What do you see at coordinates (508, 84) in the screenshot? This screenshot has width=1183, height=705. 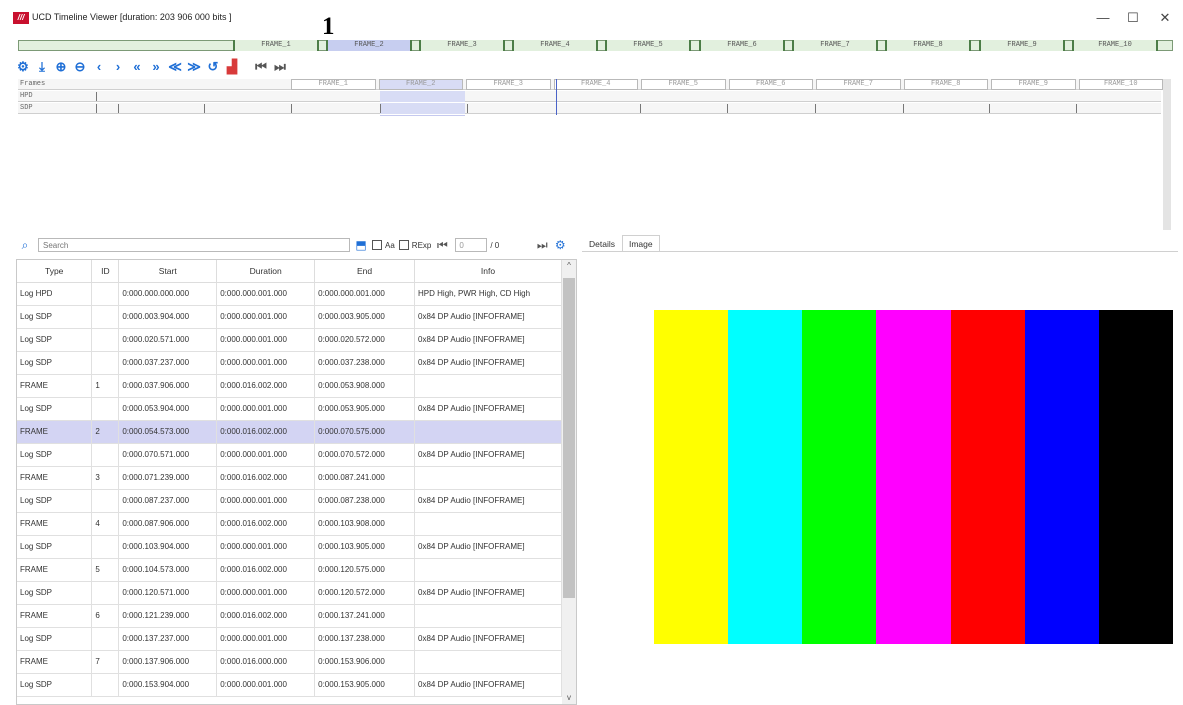 I see `timeline-frame-cell: FRAME_3` at bounding box center [508, 84].